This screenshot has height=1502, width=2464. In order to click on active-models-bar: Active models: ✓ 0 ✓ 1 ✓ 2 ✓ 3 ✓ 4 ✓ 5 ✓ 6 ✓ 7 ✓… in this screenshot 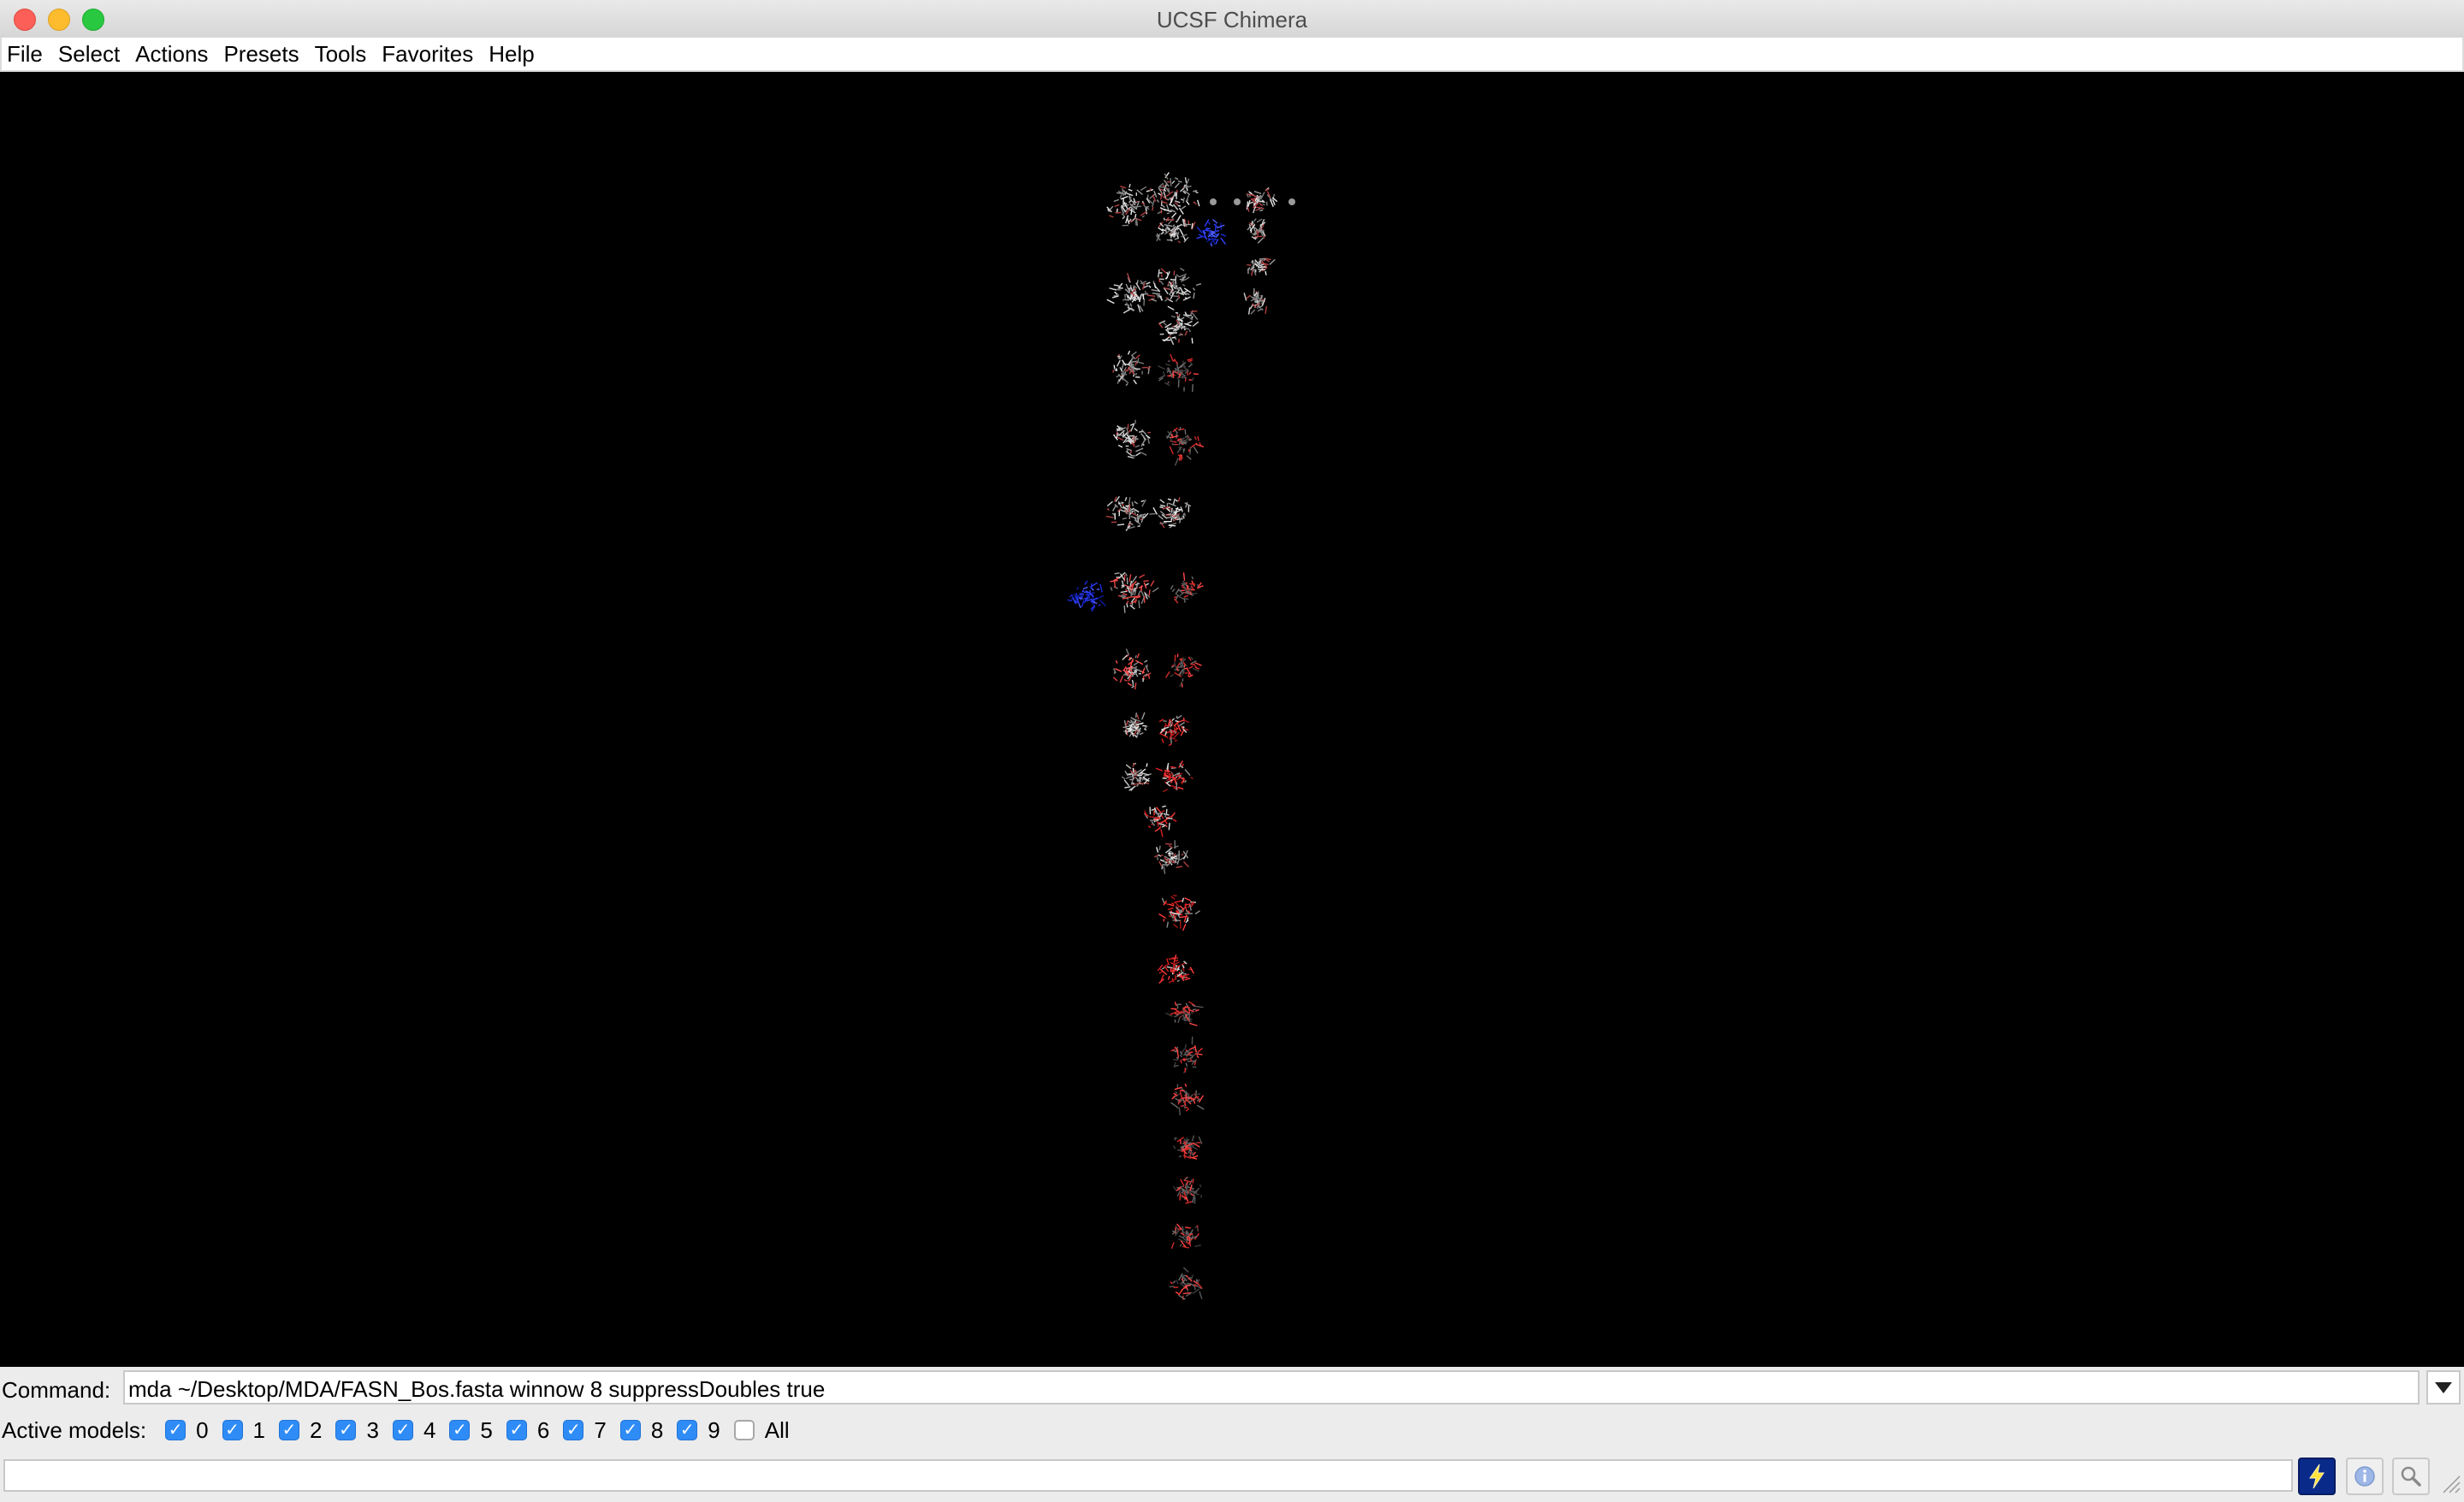, I will do `click(1232, 1430)`.